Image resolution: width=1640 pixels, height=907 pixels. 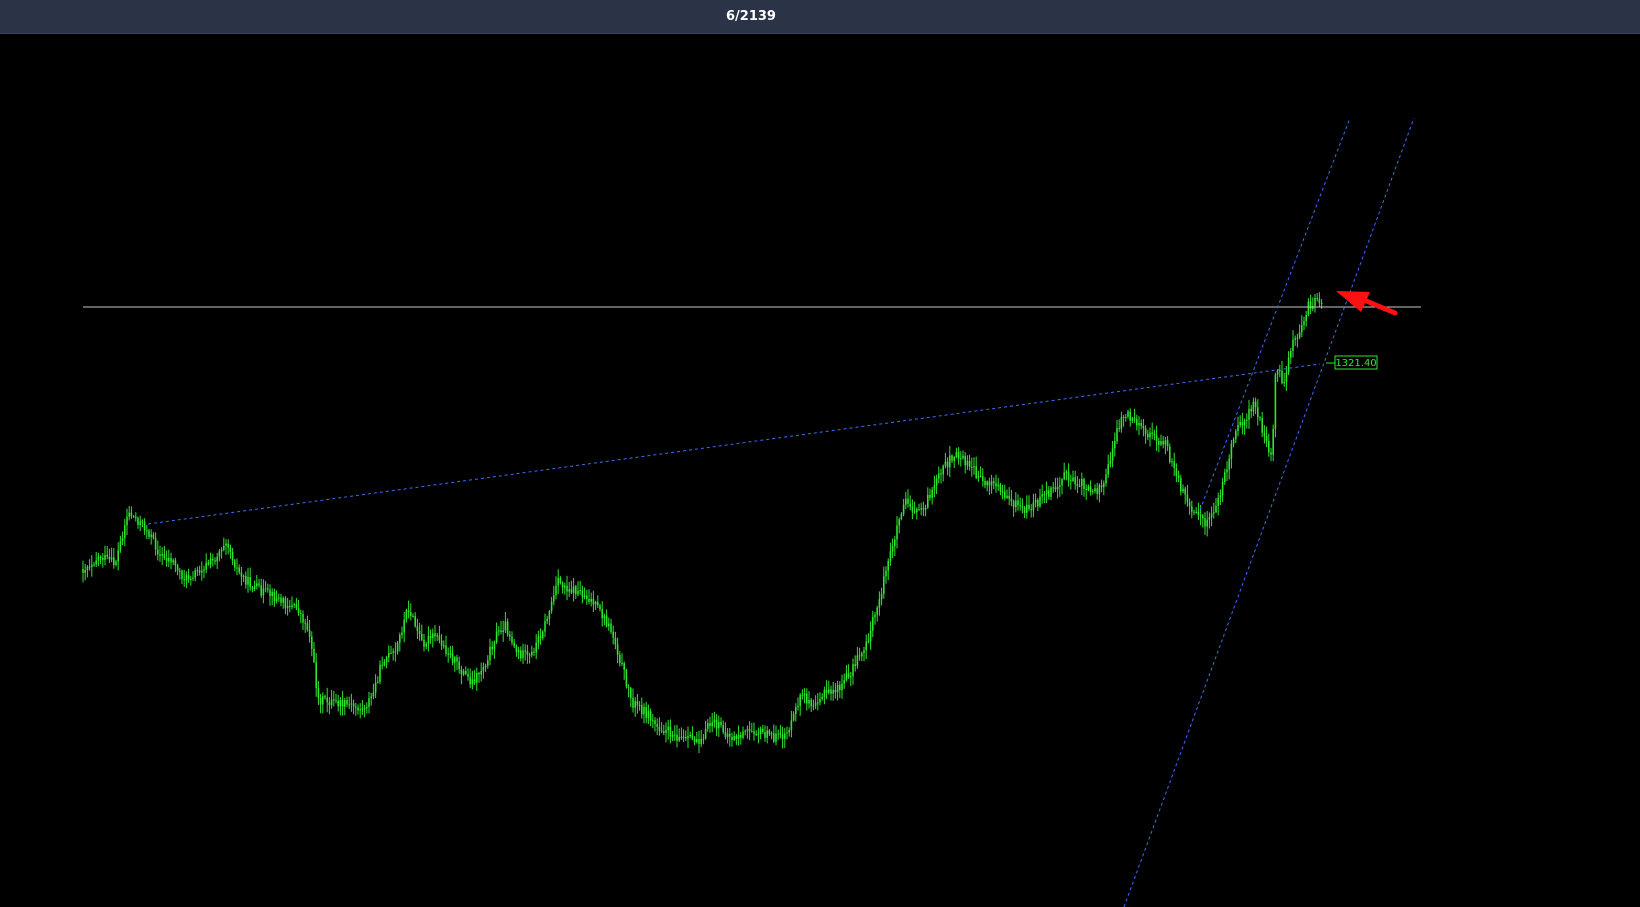 I want to click on channel-line-left, so click(x=1275, y=314).